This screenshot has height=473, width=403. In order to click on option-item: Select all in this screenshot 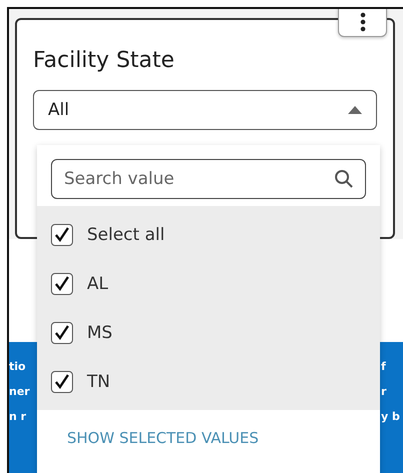, I will do `click(208, 234)`.